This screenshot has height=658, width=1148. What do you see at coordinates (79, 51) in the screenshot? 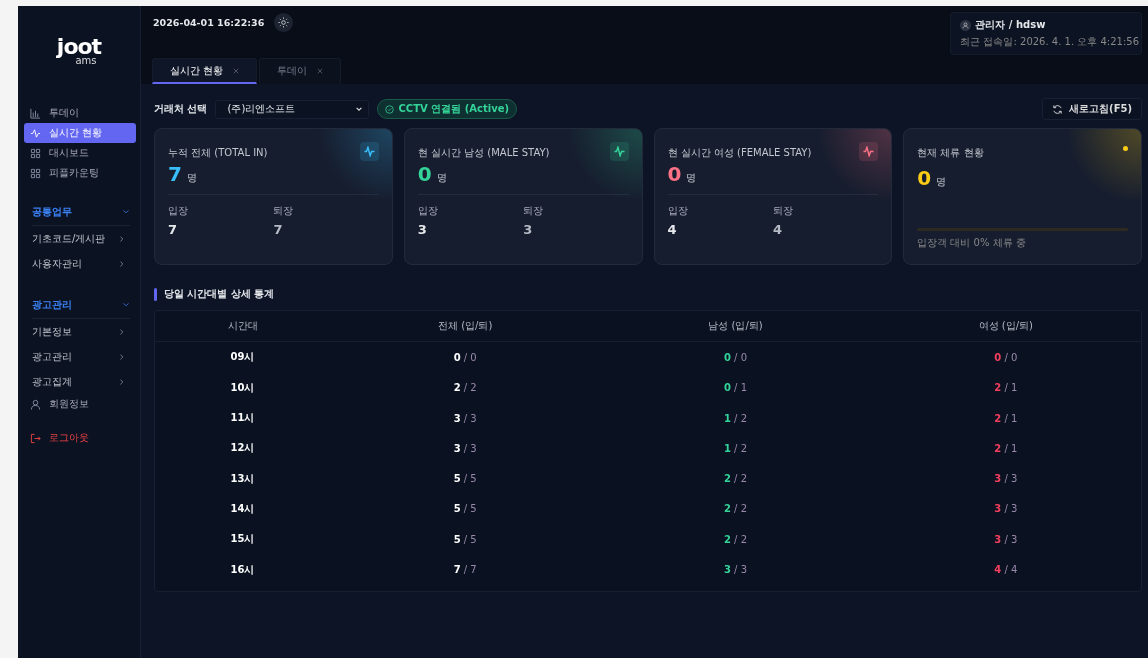
I see `logo: joot ams` at bounding box center [79, 51].